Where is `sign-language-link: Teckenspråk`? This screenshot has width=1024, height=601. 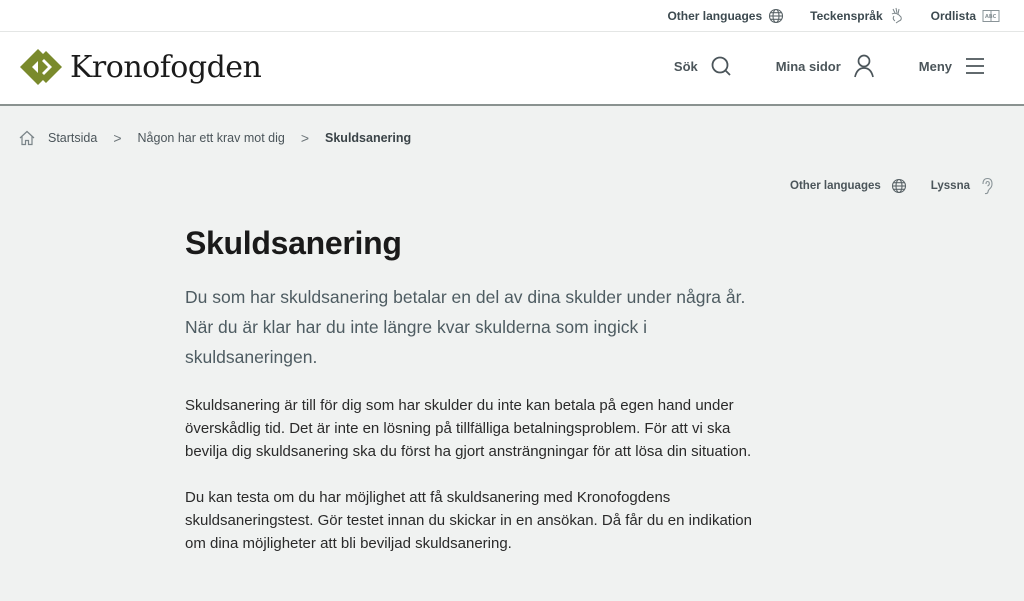
sign-language-link: Teckenspråk is located at coordinates (857, 16).